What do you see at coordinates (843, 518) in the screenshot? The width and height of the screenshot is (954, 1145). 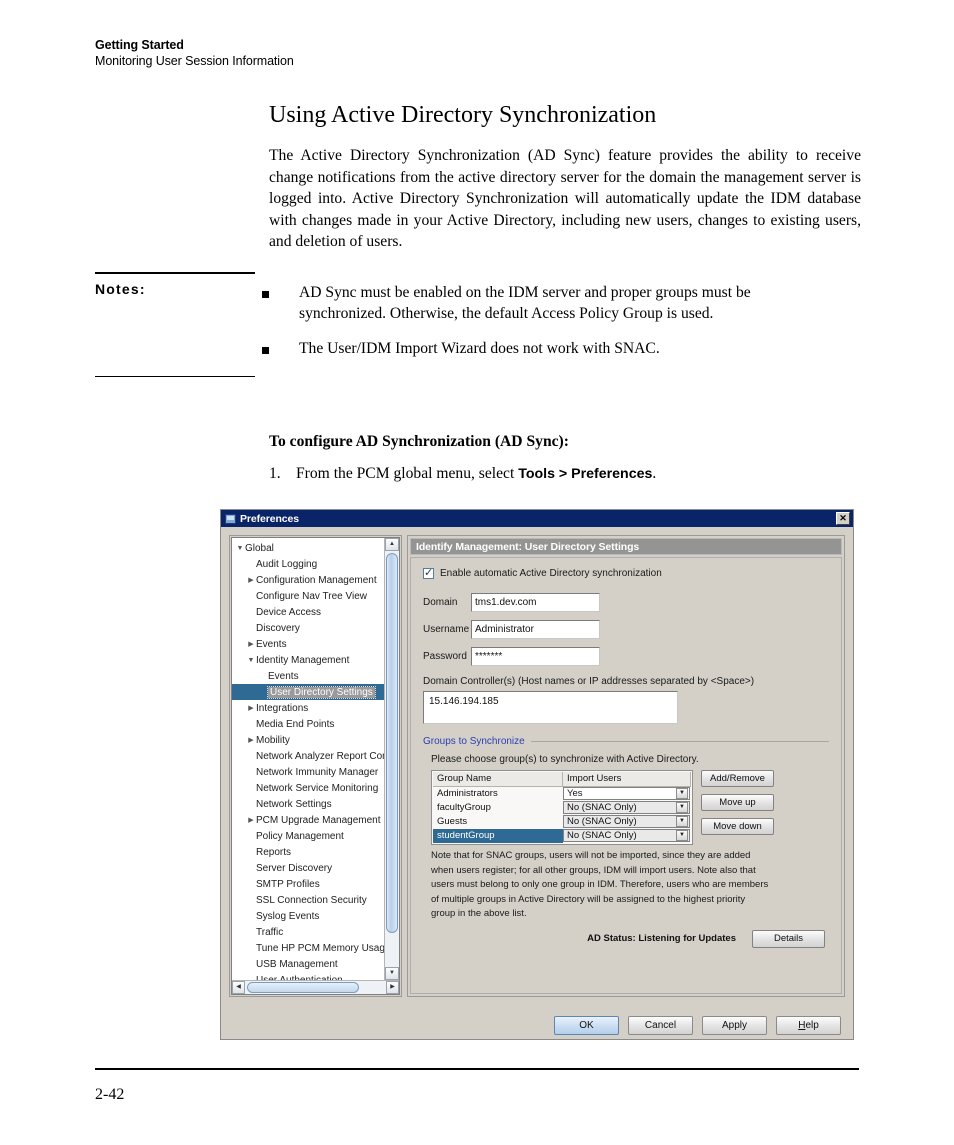 I see `close-icon: ✕` at bounding box center [843, 518].